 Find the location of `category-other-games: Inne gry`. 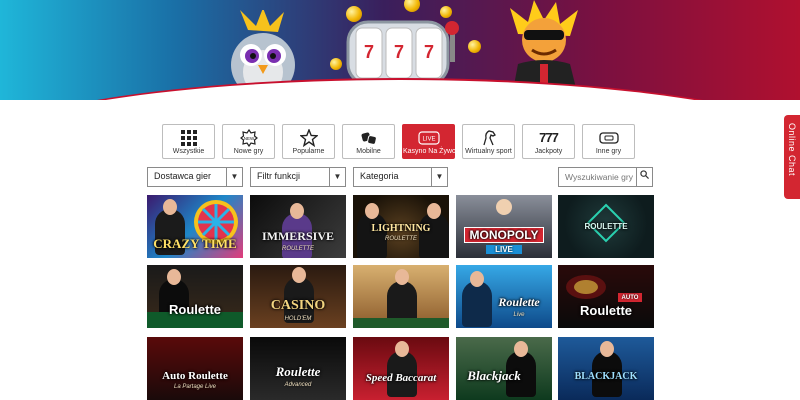

category-other-games: Inne gry is located at coordinates (608, 141).